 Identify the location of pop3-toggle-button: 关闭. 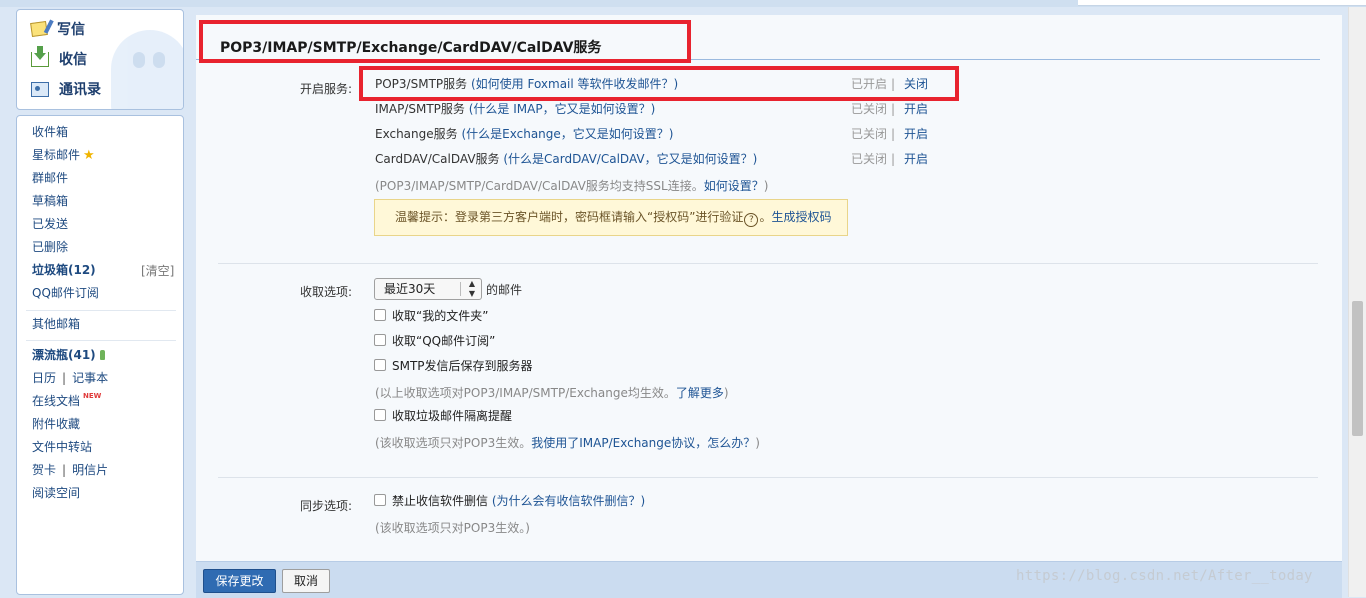
(916, 84).